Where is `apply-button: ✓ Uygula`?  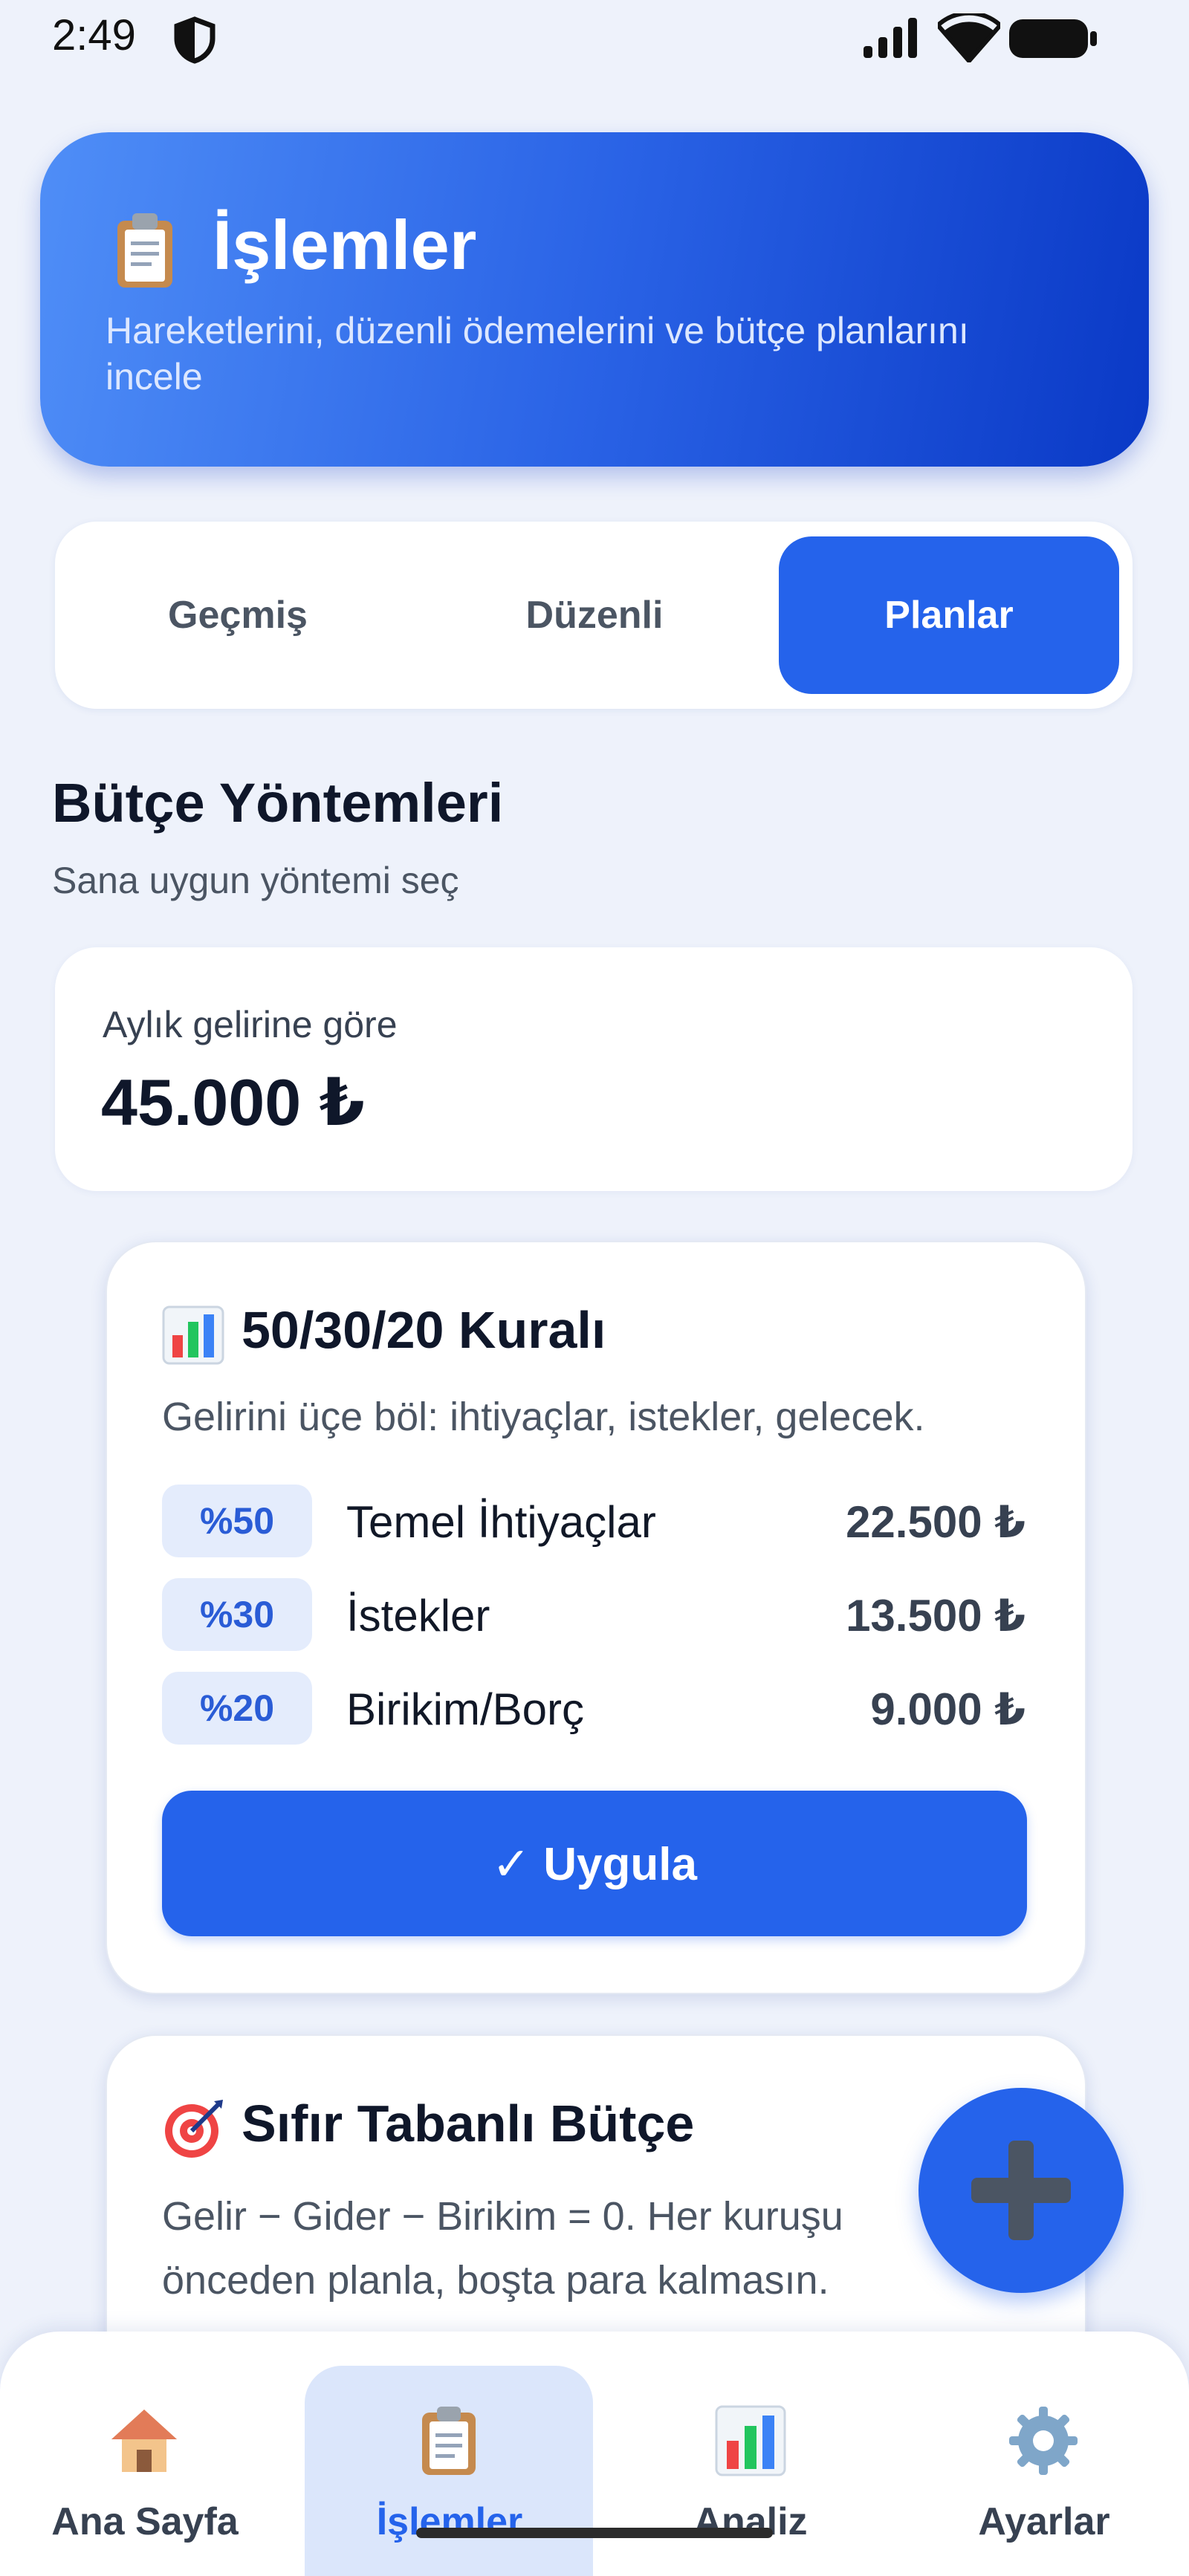
apply-button: ✓ Uygula is located at coordinates (594, 1863).